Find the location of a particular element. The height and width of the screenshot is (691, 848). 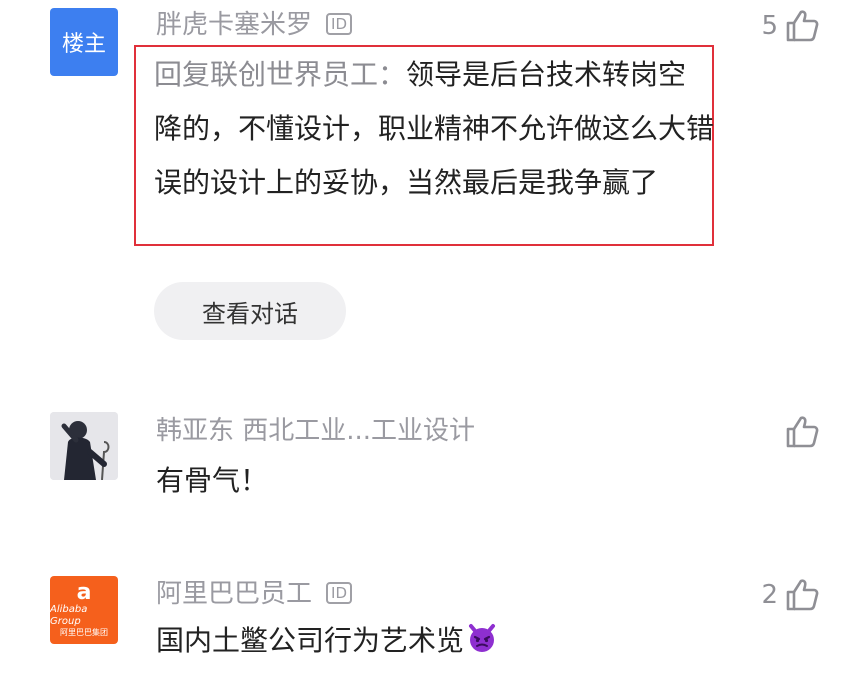

reply-prefix: 回复联创世界员工： is located at coordinates (280, 74).